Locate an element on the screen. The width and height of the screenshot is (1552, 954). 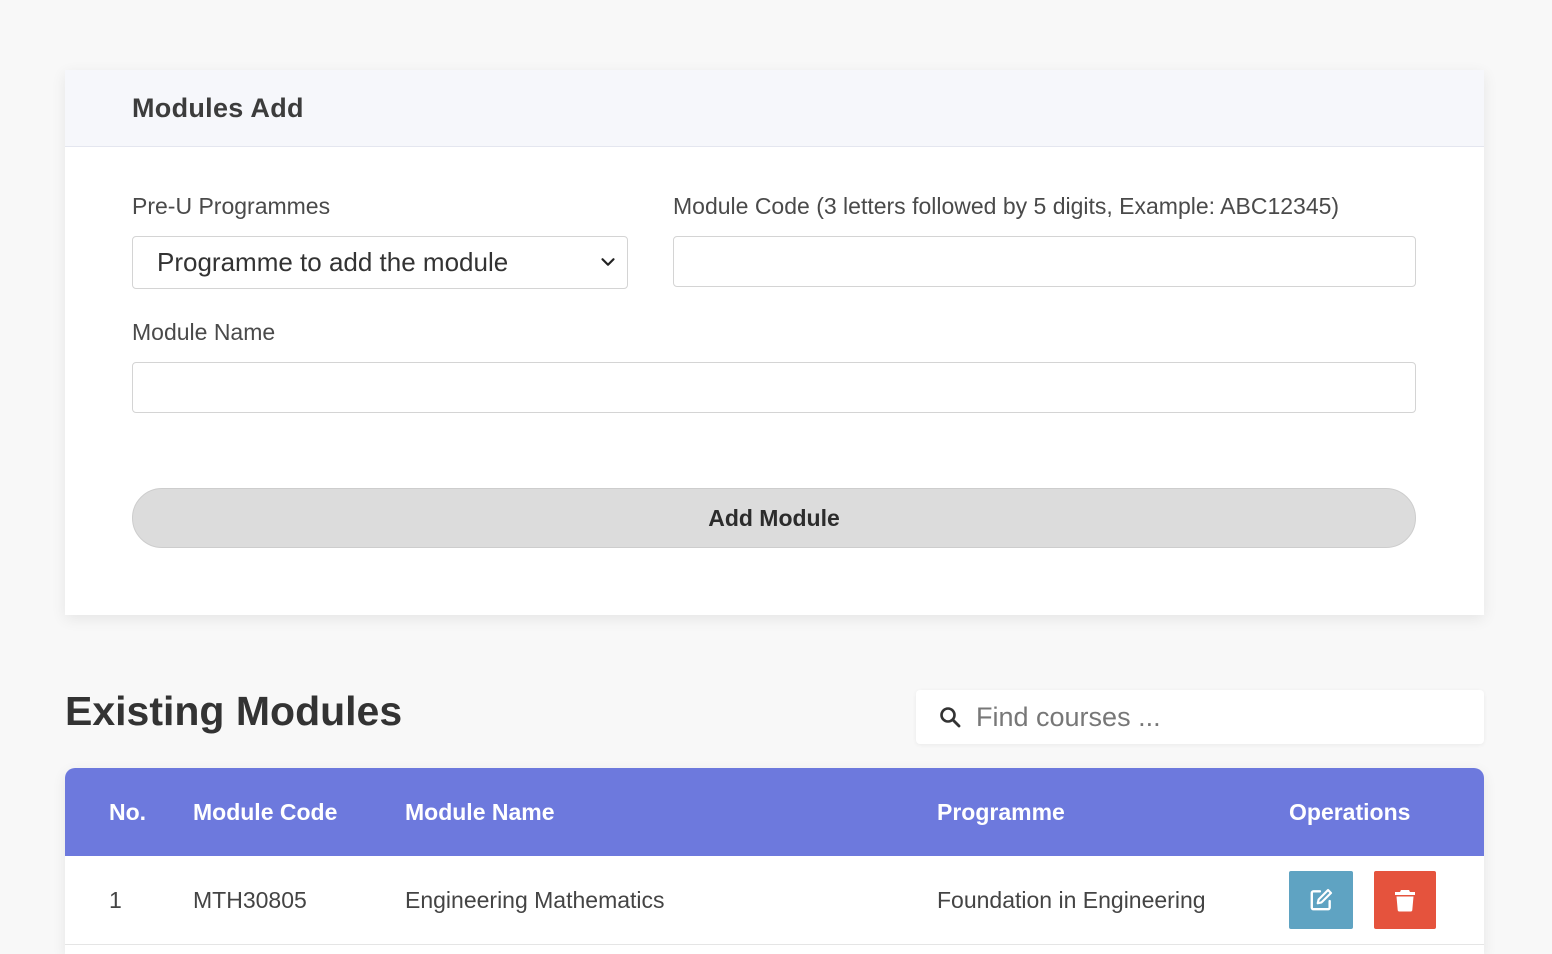
column-header-module-name: Module Name is located at coordinates (480, 812).